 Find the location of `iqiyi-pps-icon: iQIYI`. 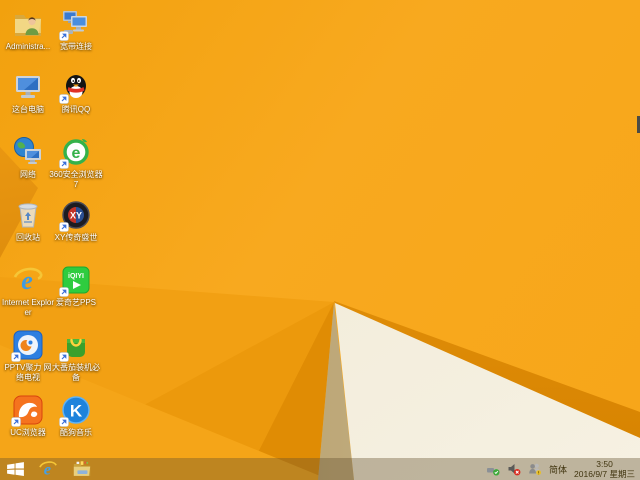

iqiyi-pps-icon: iQIYI is located at coordinates (75, 280).